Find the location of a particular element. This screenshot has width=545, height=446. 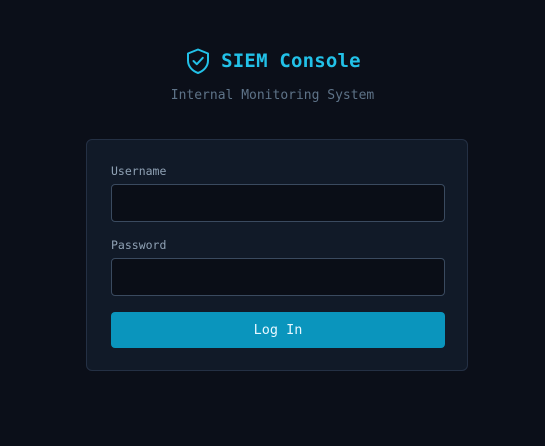

login-button: Log In is located at coordinates (278, 330).